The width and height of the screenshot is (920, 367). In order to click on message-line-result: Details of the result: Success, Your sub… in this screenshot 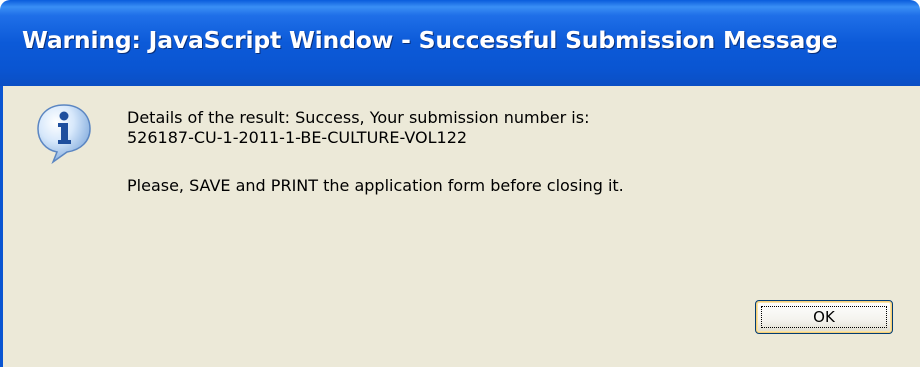, I will do `click(358, 117)`.